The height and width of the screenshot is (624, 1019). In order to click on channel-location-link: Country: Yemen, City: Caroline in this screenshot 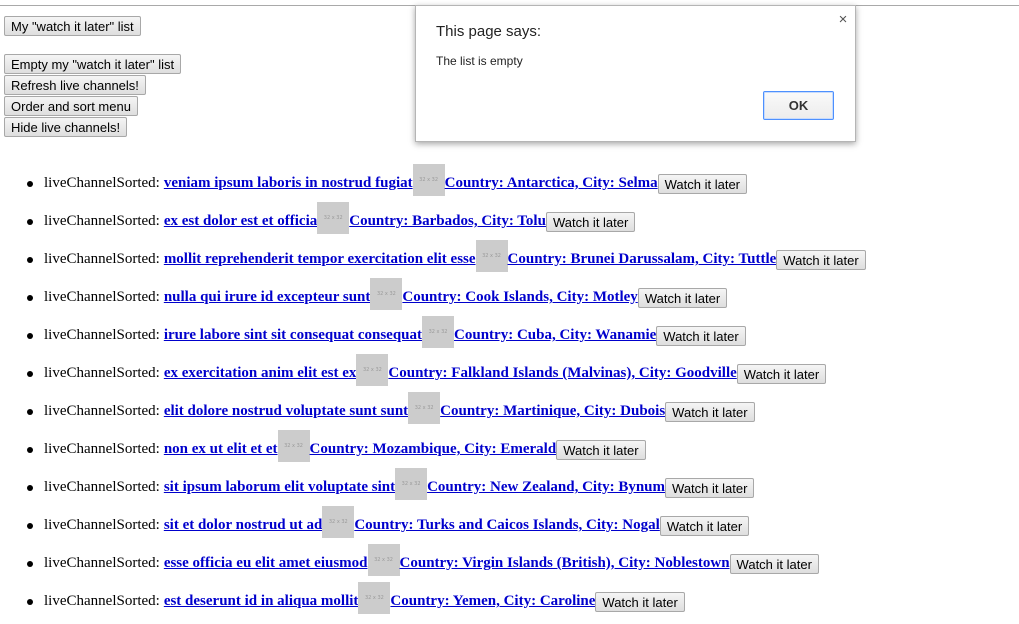, I will do `click(492, 601)`.